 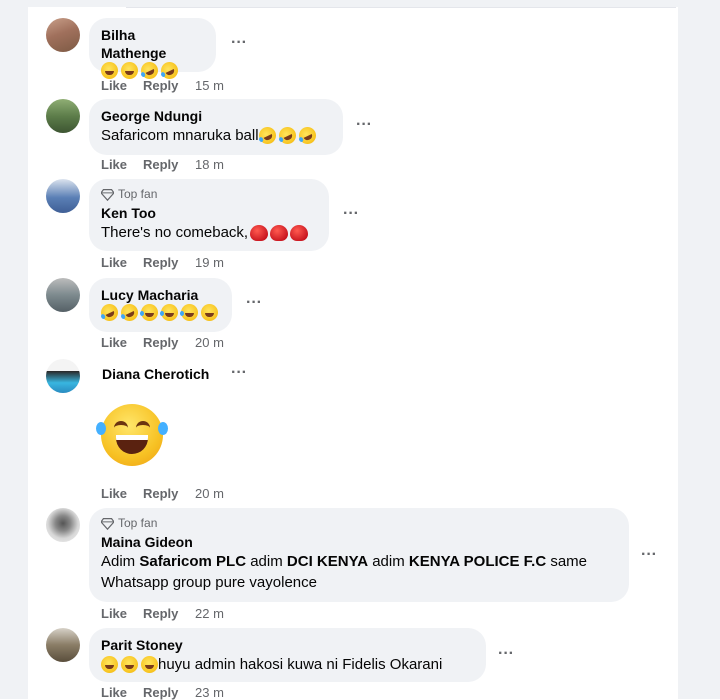 What do you see at coordinates (216, 116) in the screenshot?
I see `comment-author: George Ndungi` at bounding box center [216, 116].